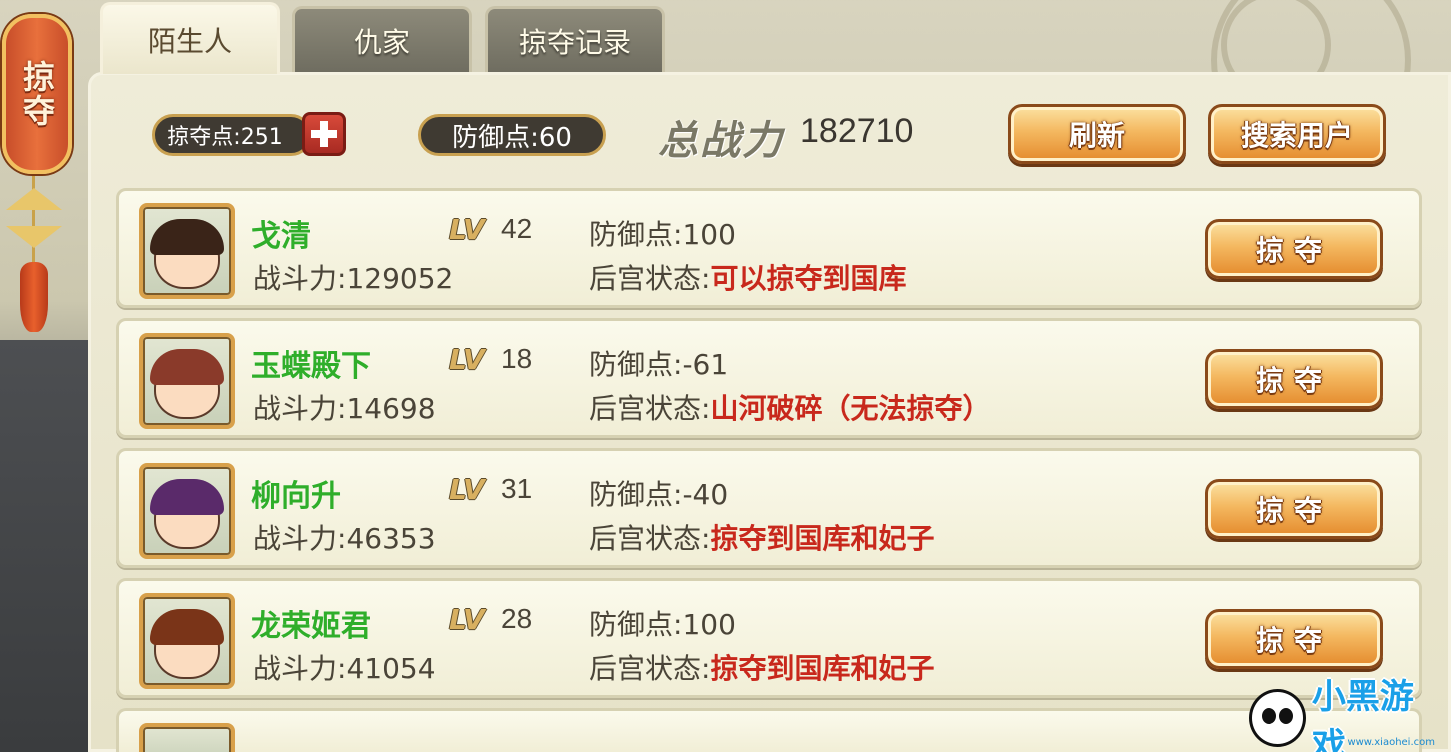 The height and width of the screenshot is (752, 1451). I want to click on arrow-down-icon, so click(34, 237).